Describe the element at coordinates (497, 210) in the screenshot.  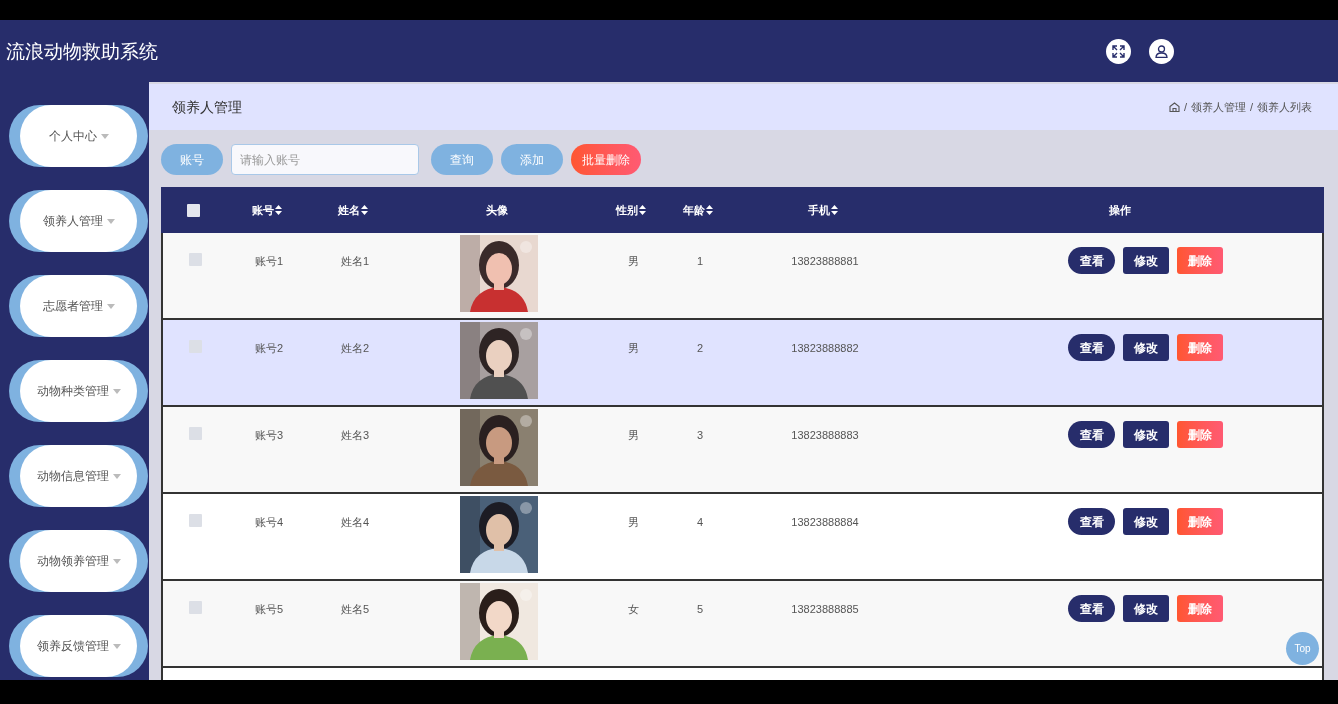
I see `column-header: 头像` at that location.